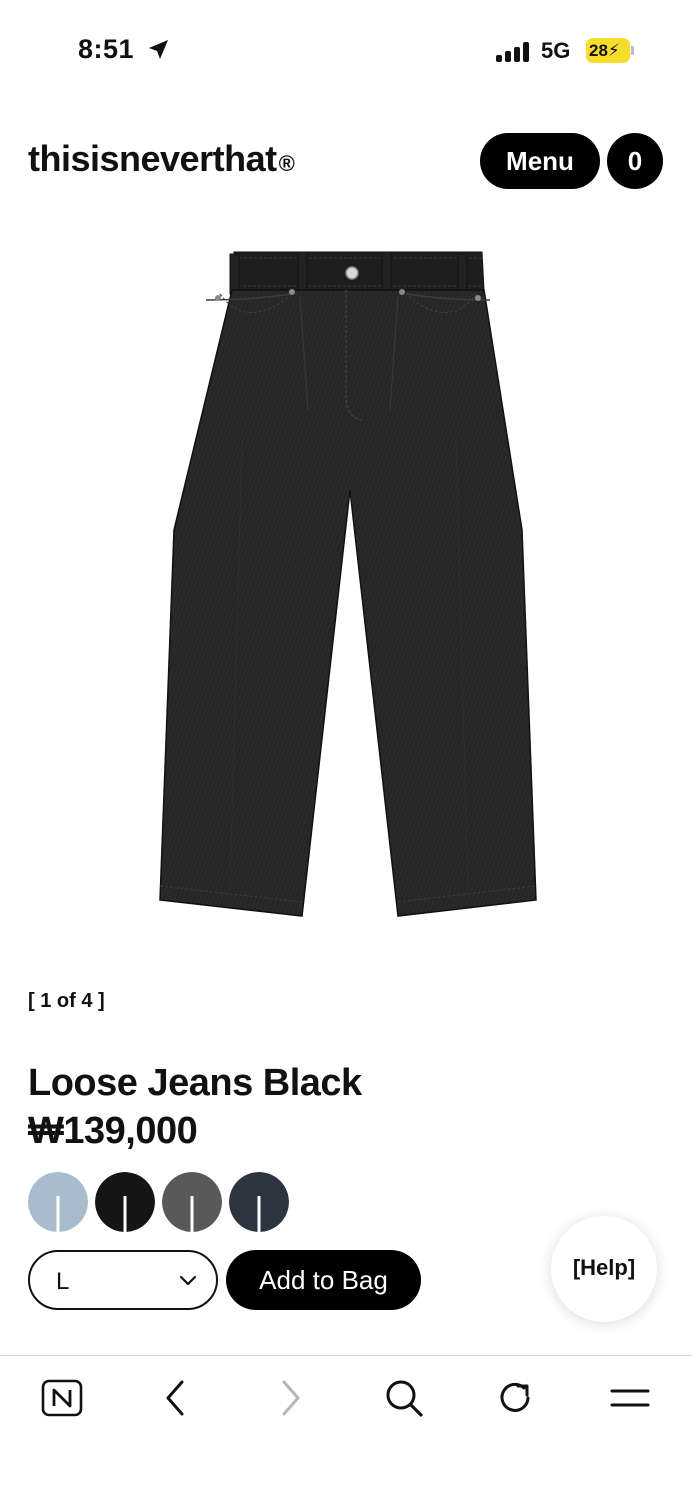  Describe the element at coordinates (540, 161) in the screenshot. I see `menu-button: Menu` at that location.